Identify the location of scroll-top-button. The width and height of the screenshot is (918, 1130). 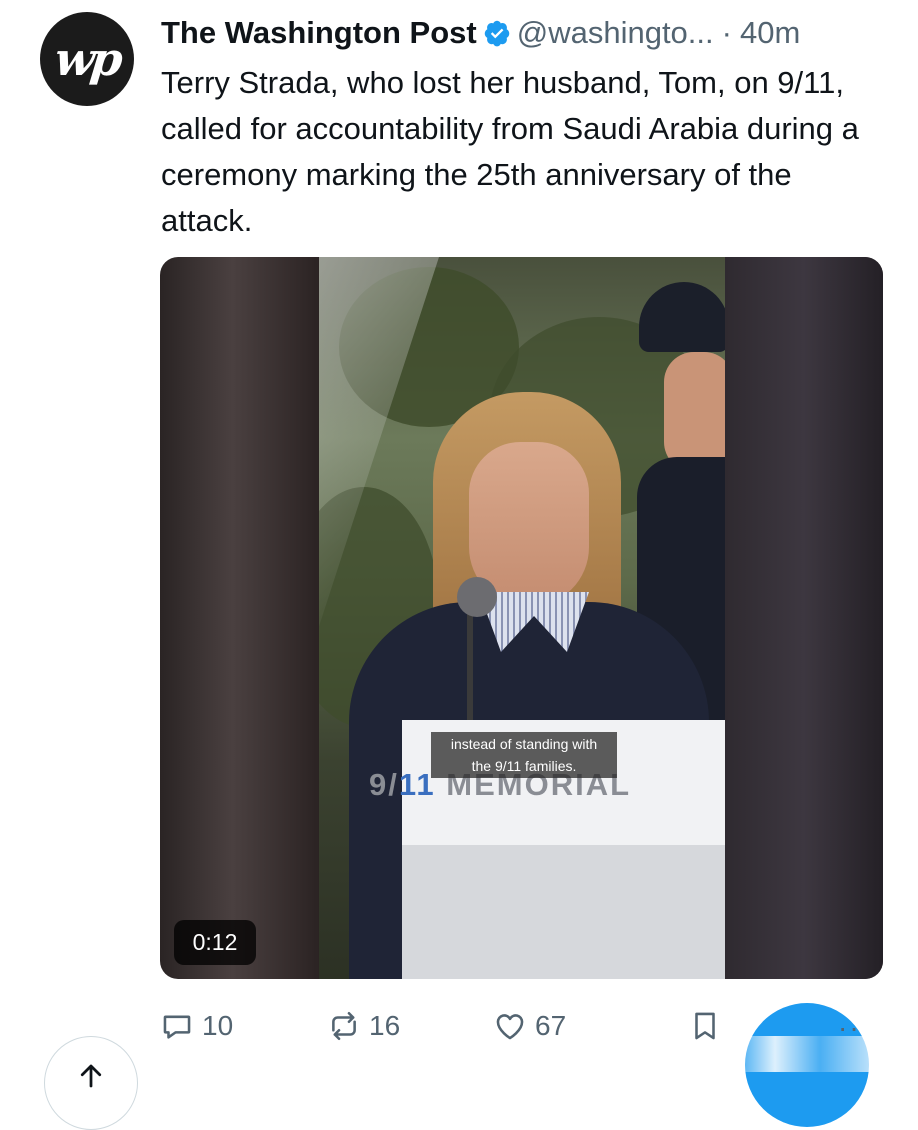
(91, 1083).